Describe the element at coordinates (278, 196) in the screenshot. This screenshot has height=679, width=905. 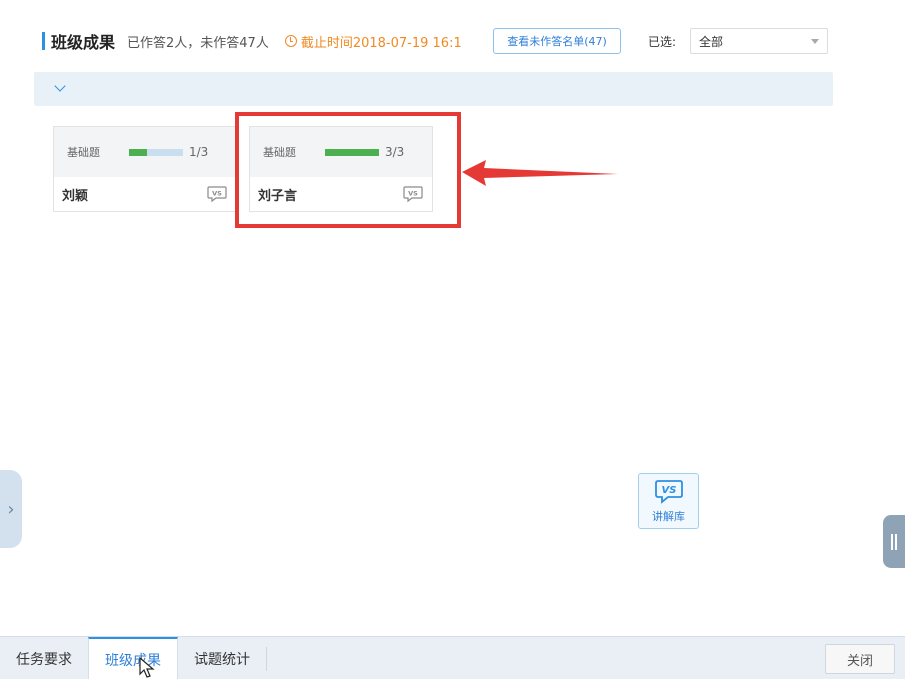
I see `student-name: 刘子言` at that location.